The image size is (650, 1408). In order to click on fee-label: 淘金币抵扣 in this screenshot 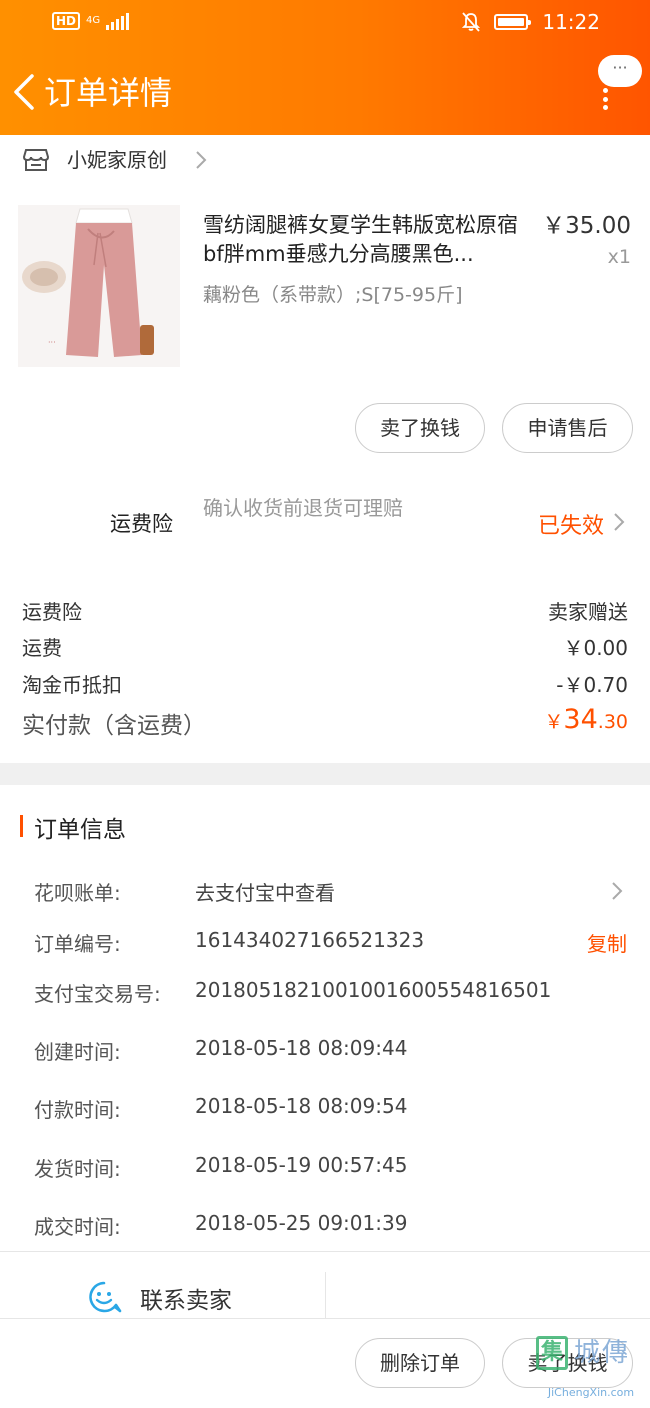, I will do `click(72, 685)`.